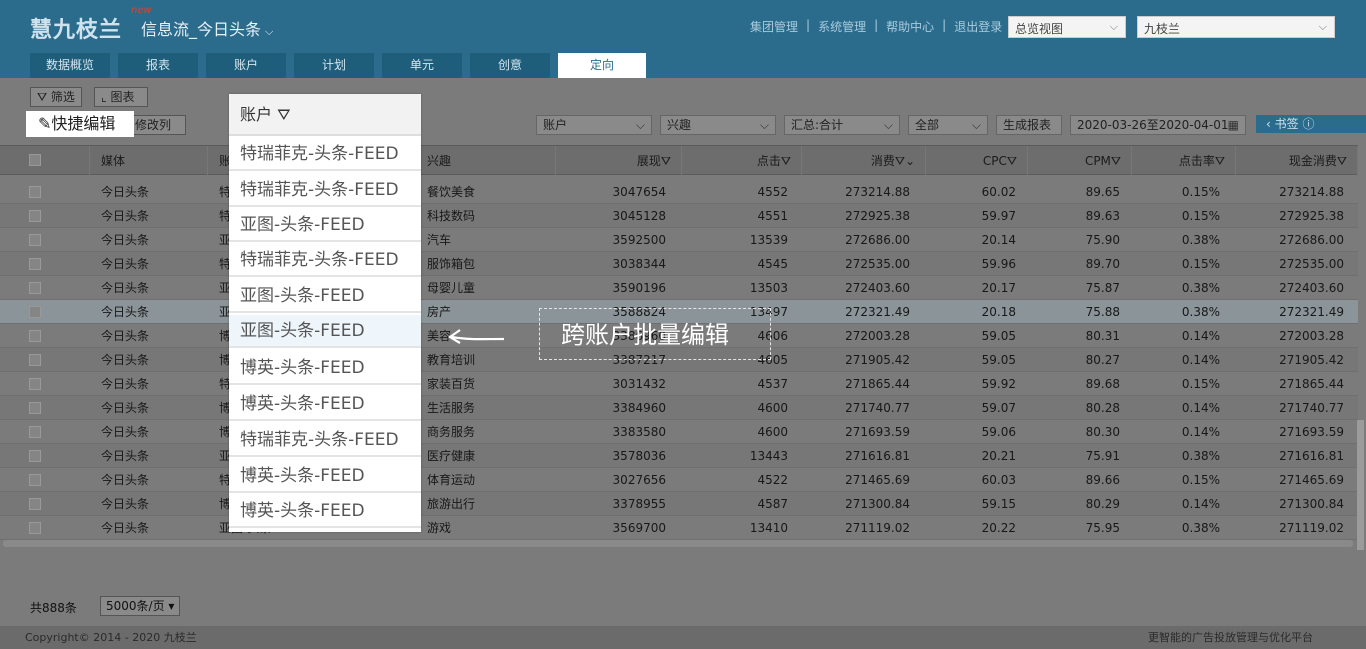 The height and width of the screenshot is (649, 1366). Describe the element at coordinates (1196, 161) in the screenshot. I see `col-ctr-label: 点击率` at that location.